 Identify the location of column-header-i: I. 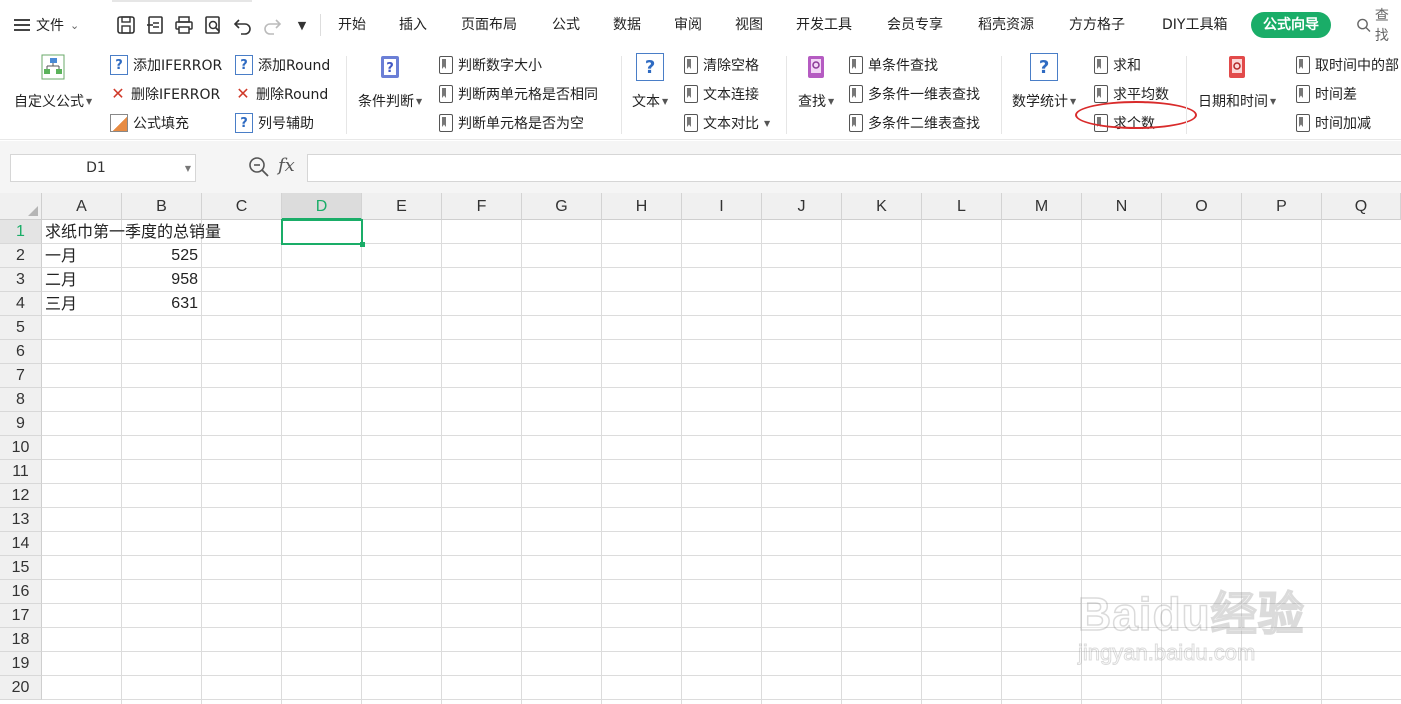
(722, 206).